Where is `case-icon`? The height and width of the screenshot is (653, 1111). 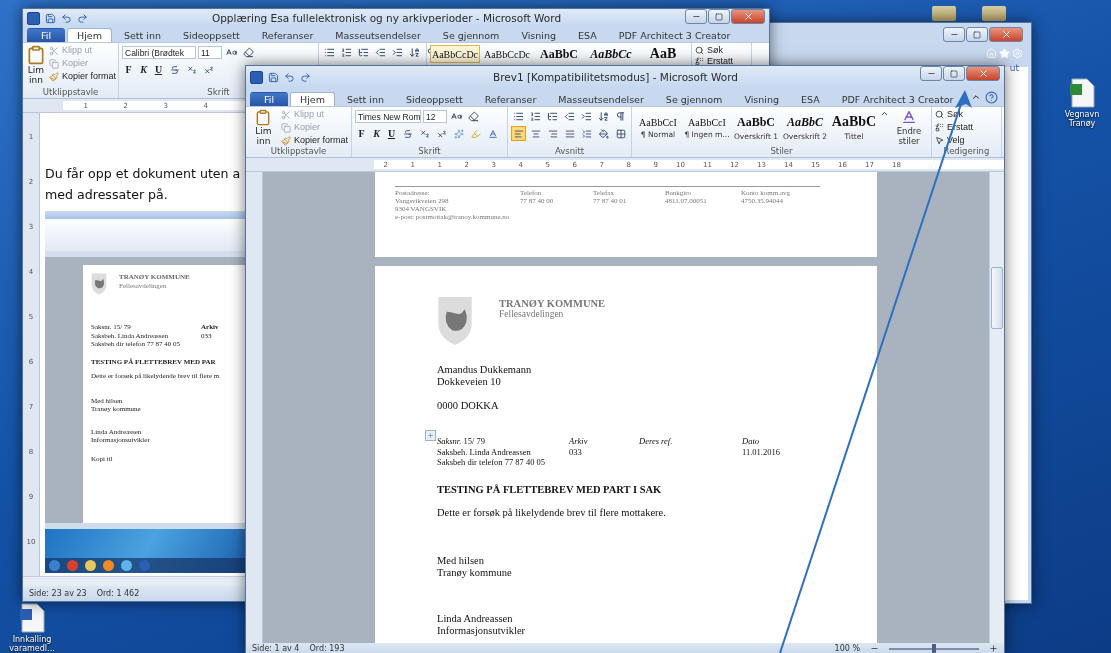
case-icon is located at coordinates (456, 116).